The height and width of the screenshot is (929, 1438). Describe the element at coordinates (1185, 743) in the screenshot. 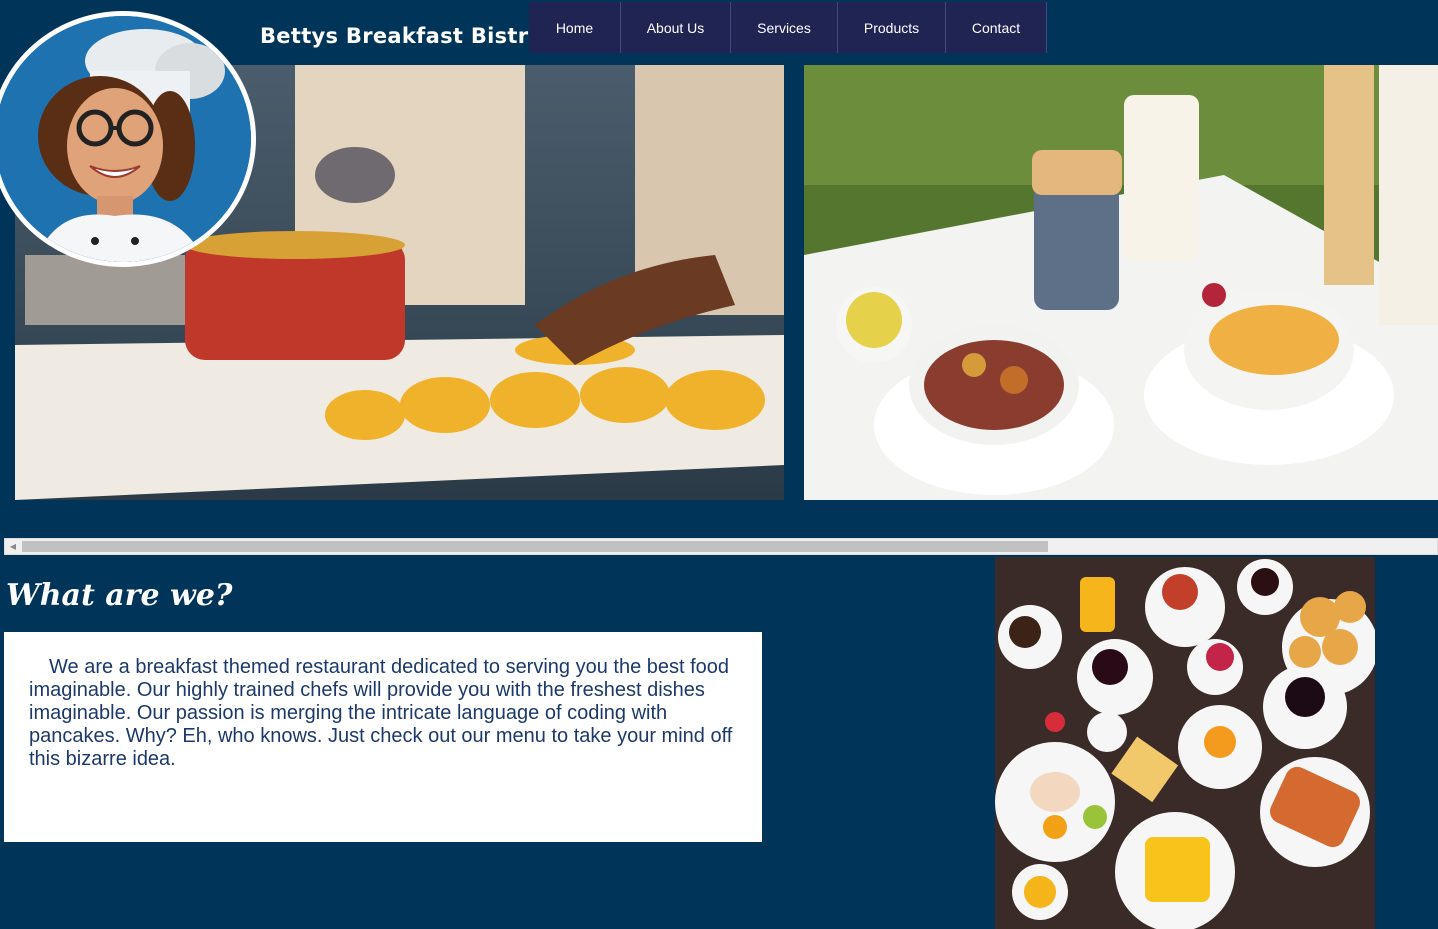

I see `breakfast-spread-photo` at that location.